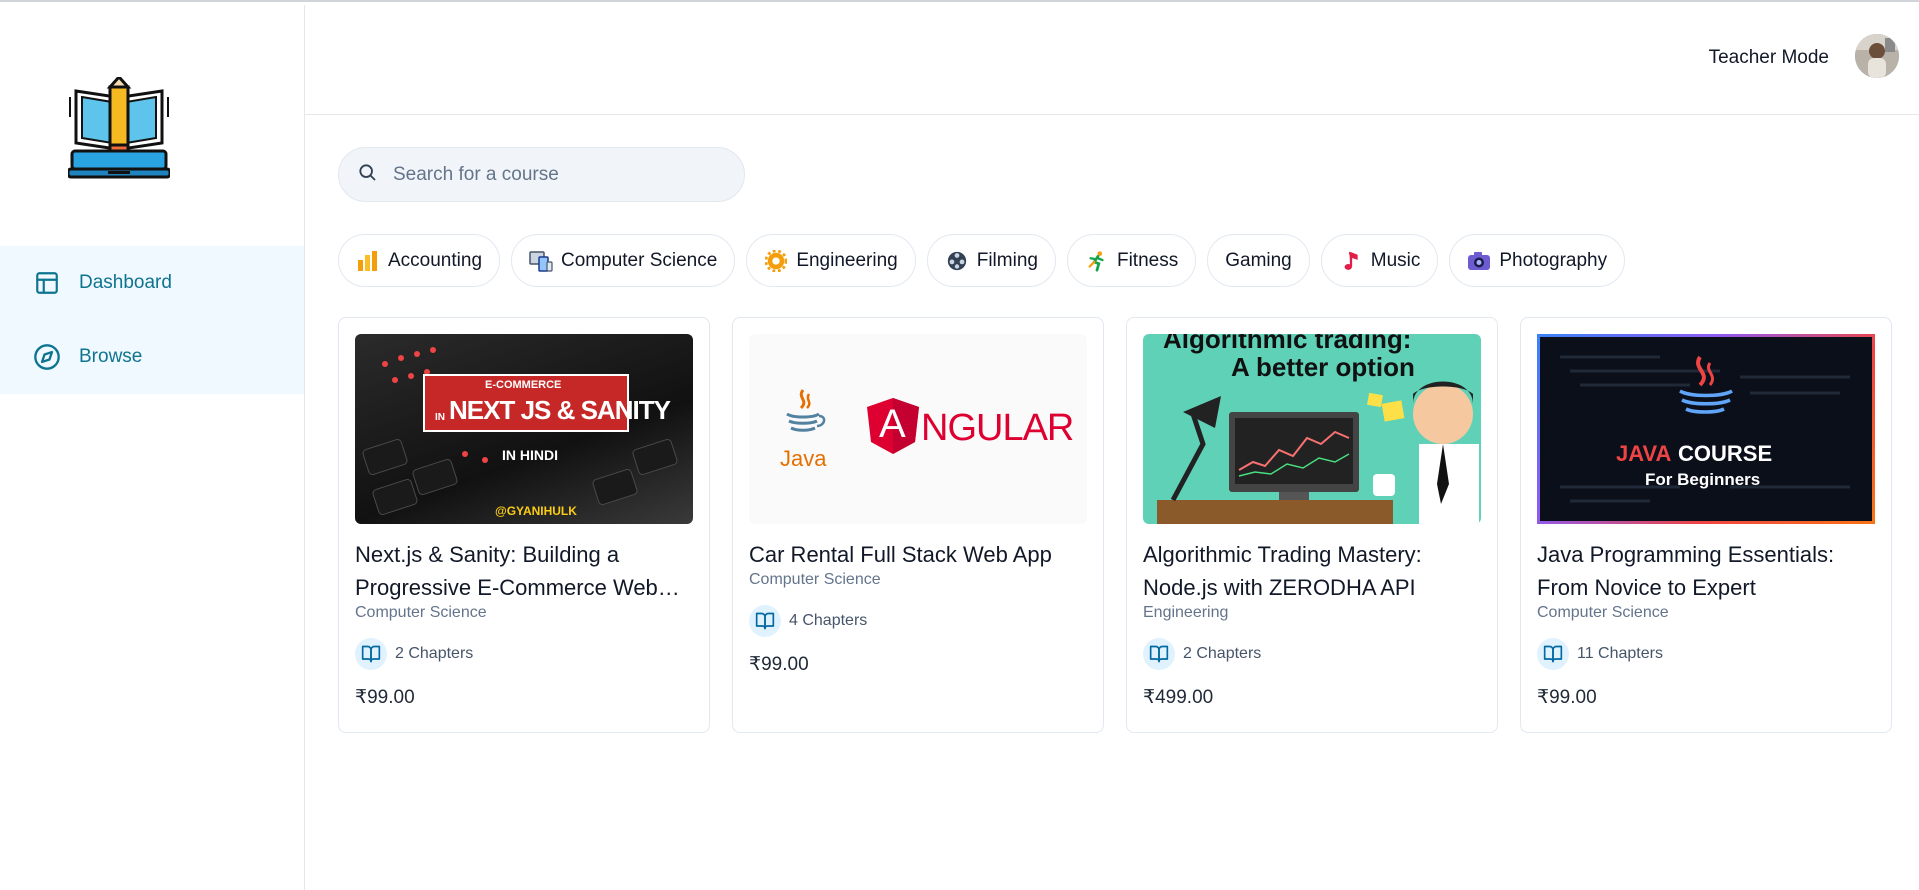 The width and height of the screenshot is (1919, 890). Describe the element at coordinates (523, 385) in the screenshot. I see `thumb-label-top: E-COMMERCE` at that location.